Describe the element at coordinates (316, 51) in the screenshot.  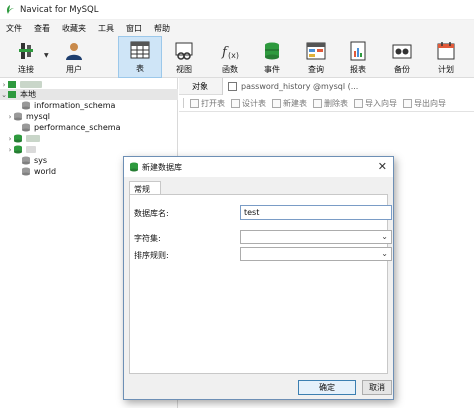
I see `query-icon` at that location.